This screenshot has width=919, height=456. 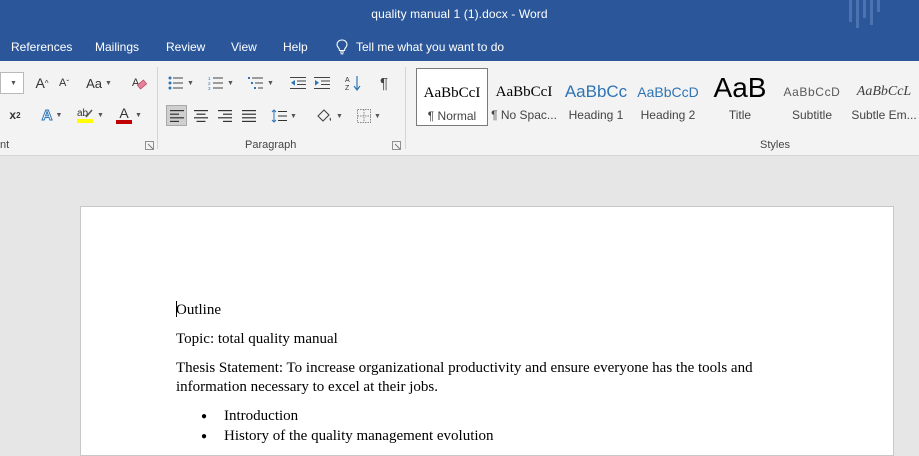 What do you see at coordinates (216, 83) in the screenshot?
I see `numbered-list-icon: 1 2 3` at bounding box center [216, 83].